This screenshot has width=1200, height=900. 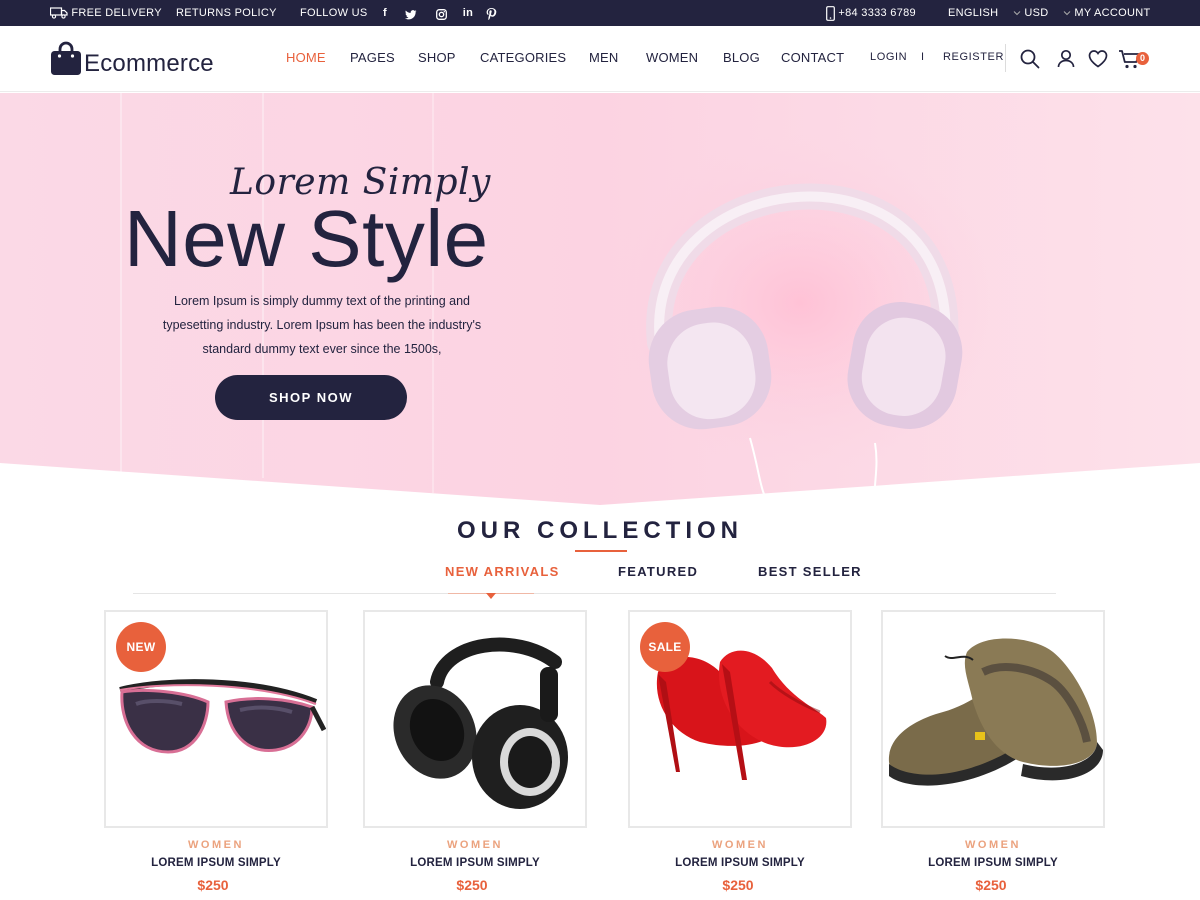 I want to click on user-icon, so click(x=1066, y=59).